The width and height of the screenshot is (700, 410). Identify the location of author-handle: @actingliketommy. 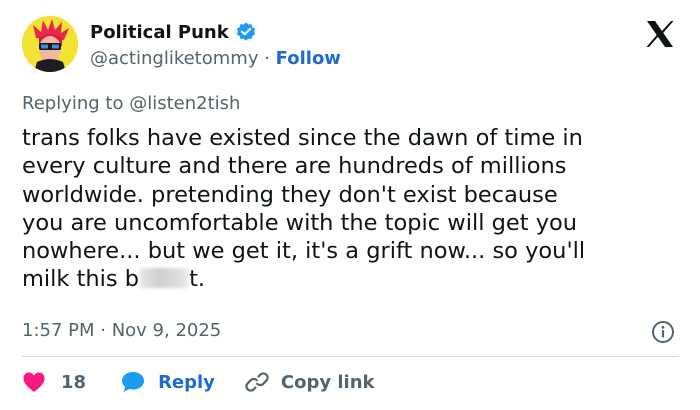
(174, 58).